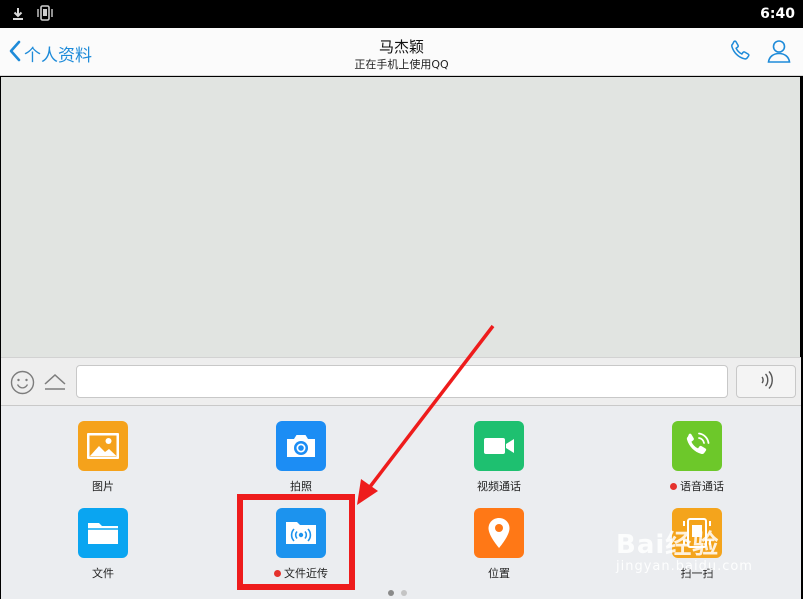 The width and height of the screenshot is (803, 599). I want to click on tile-label: 语音通话, so click(702, 486).